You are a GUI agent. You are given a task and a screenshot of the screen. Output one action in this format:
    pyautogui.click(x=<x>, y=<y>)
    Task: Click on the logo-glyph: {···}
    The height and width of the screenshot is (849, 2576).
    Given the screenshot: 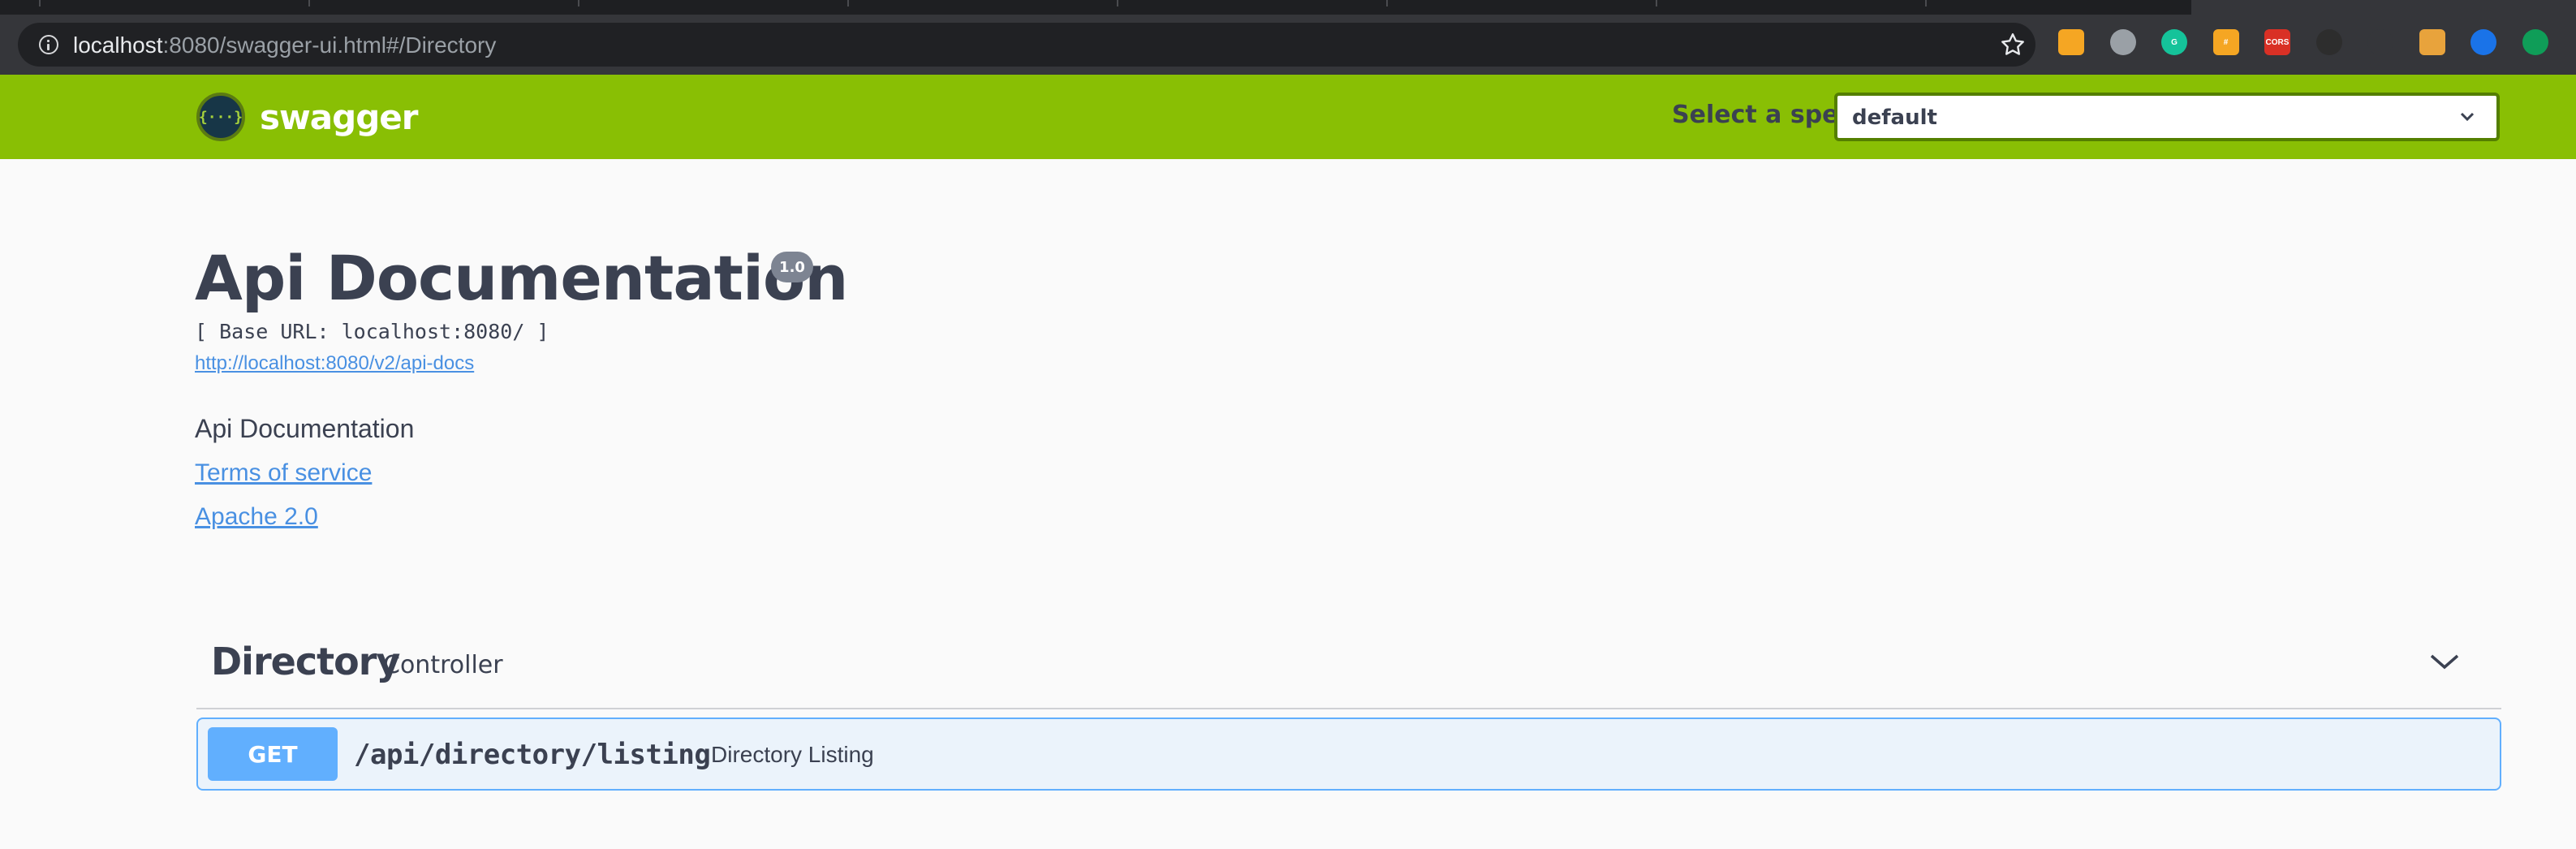 What is the action you would take?
    pyautogui.click(x=220, y=117)
    